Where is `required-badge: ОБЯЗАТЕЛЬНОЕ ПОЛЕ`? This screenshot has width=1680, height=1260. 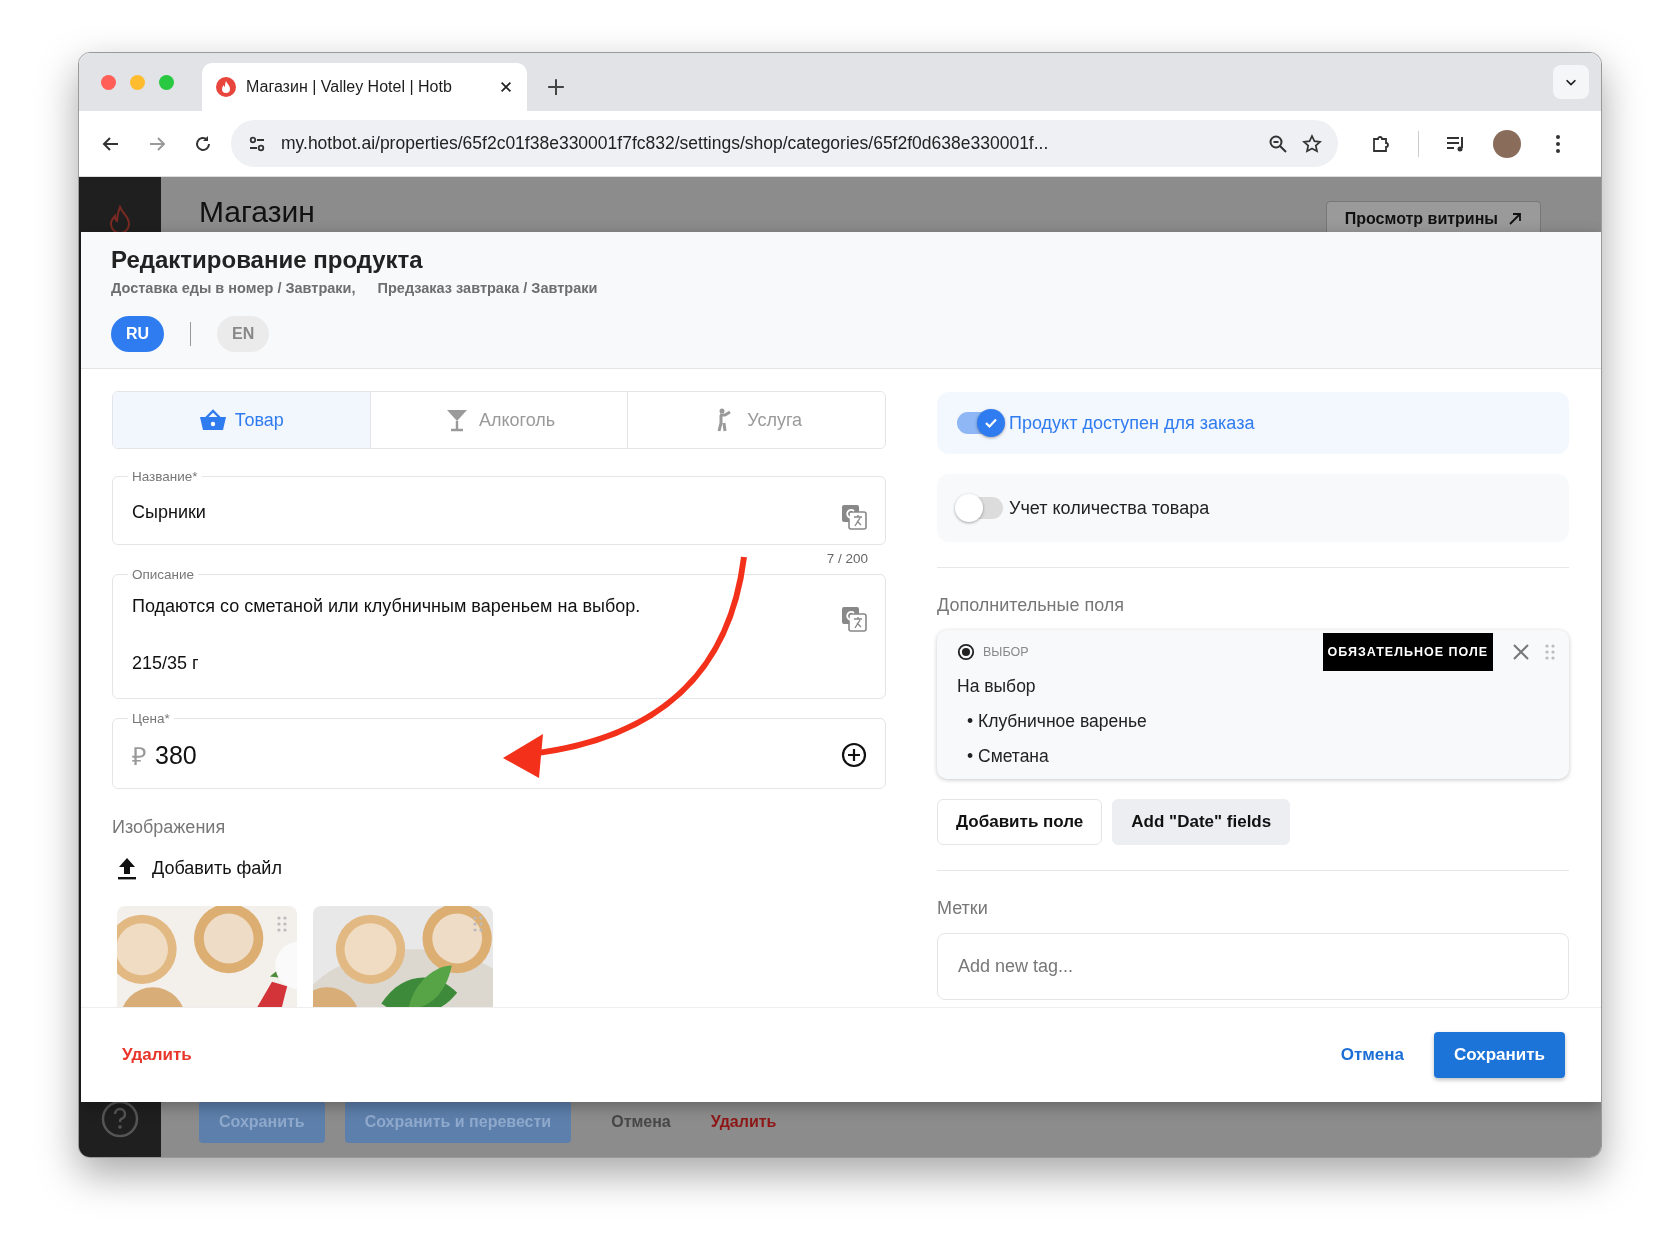 required-badge: ОБЯЗАТЕЛЬНОЕ ПОЛЕ is located at coordinates (1407, 652).